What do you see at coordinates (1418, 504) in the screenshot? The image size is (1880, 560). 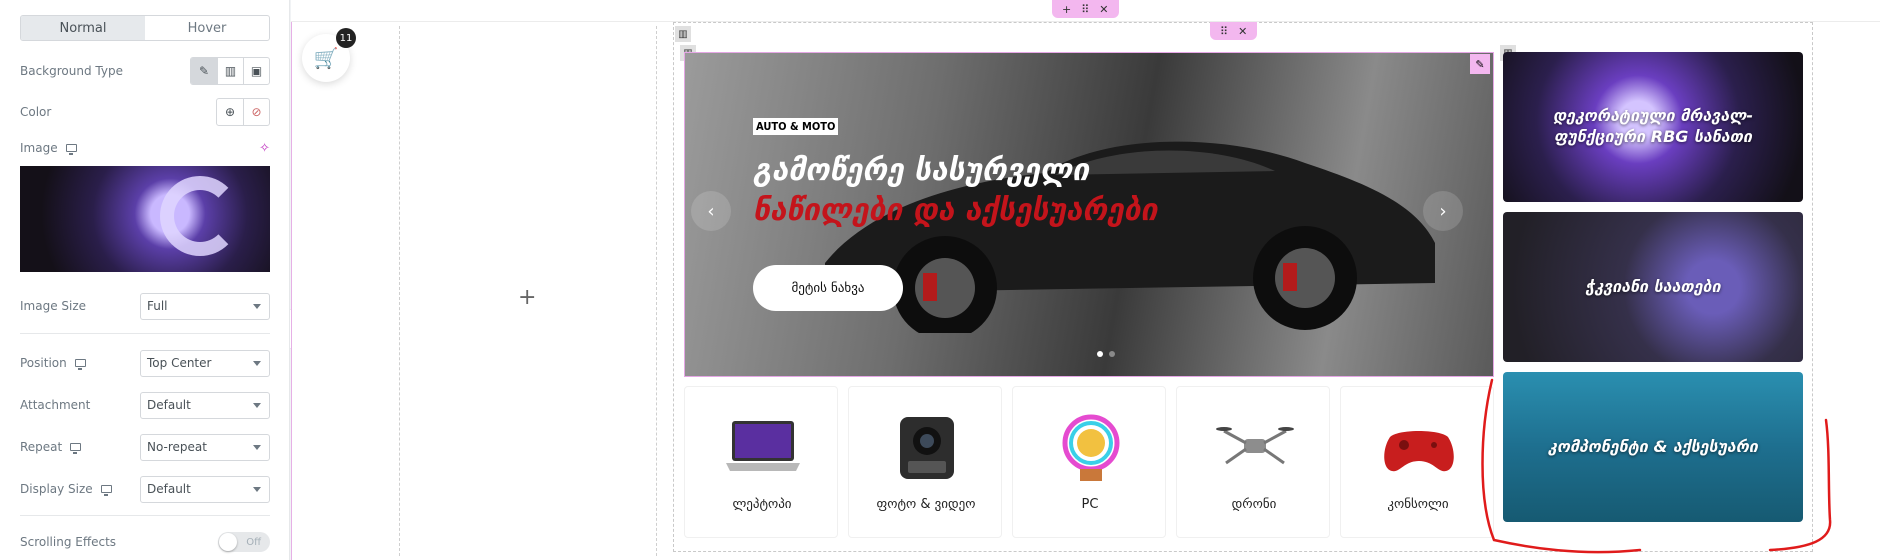 I see `category-label: კონსოლი` at bounding box center [1418, 504].